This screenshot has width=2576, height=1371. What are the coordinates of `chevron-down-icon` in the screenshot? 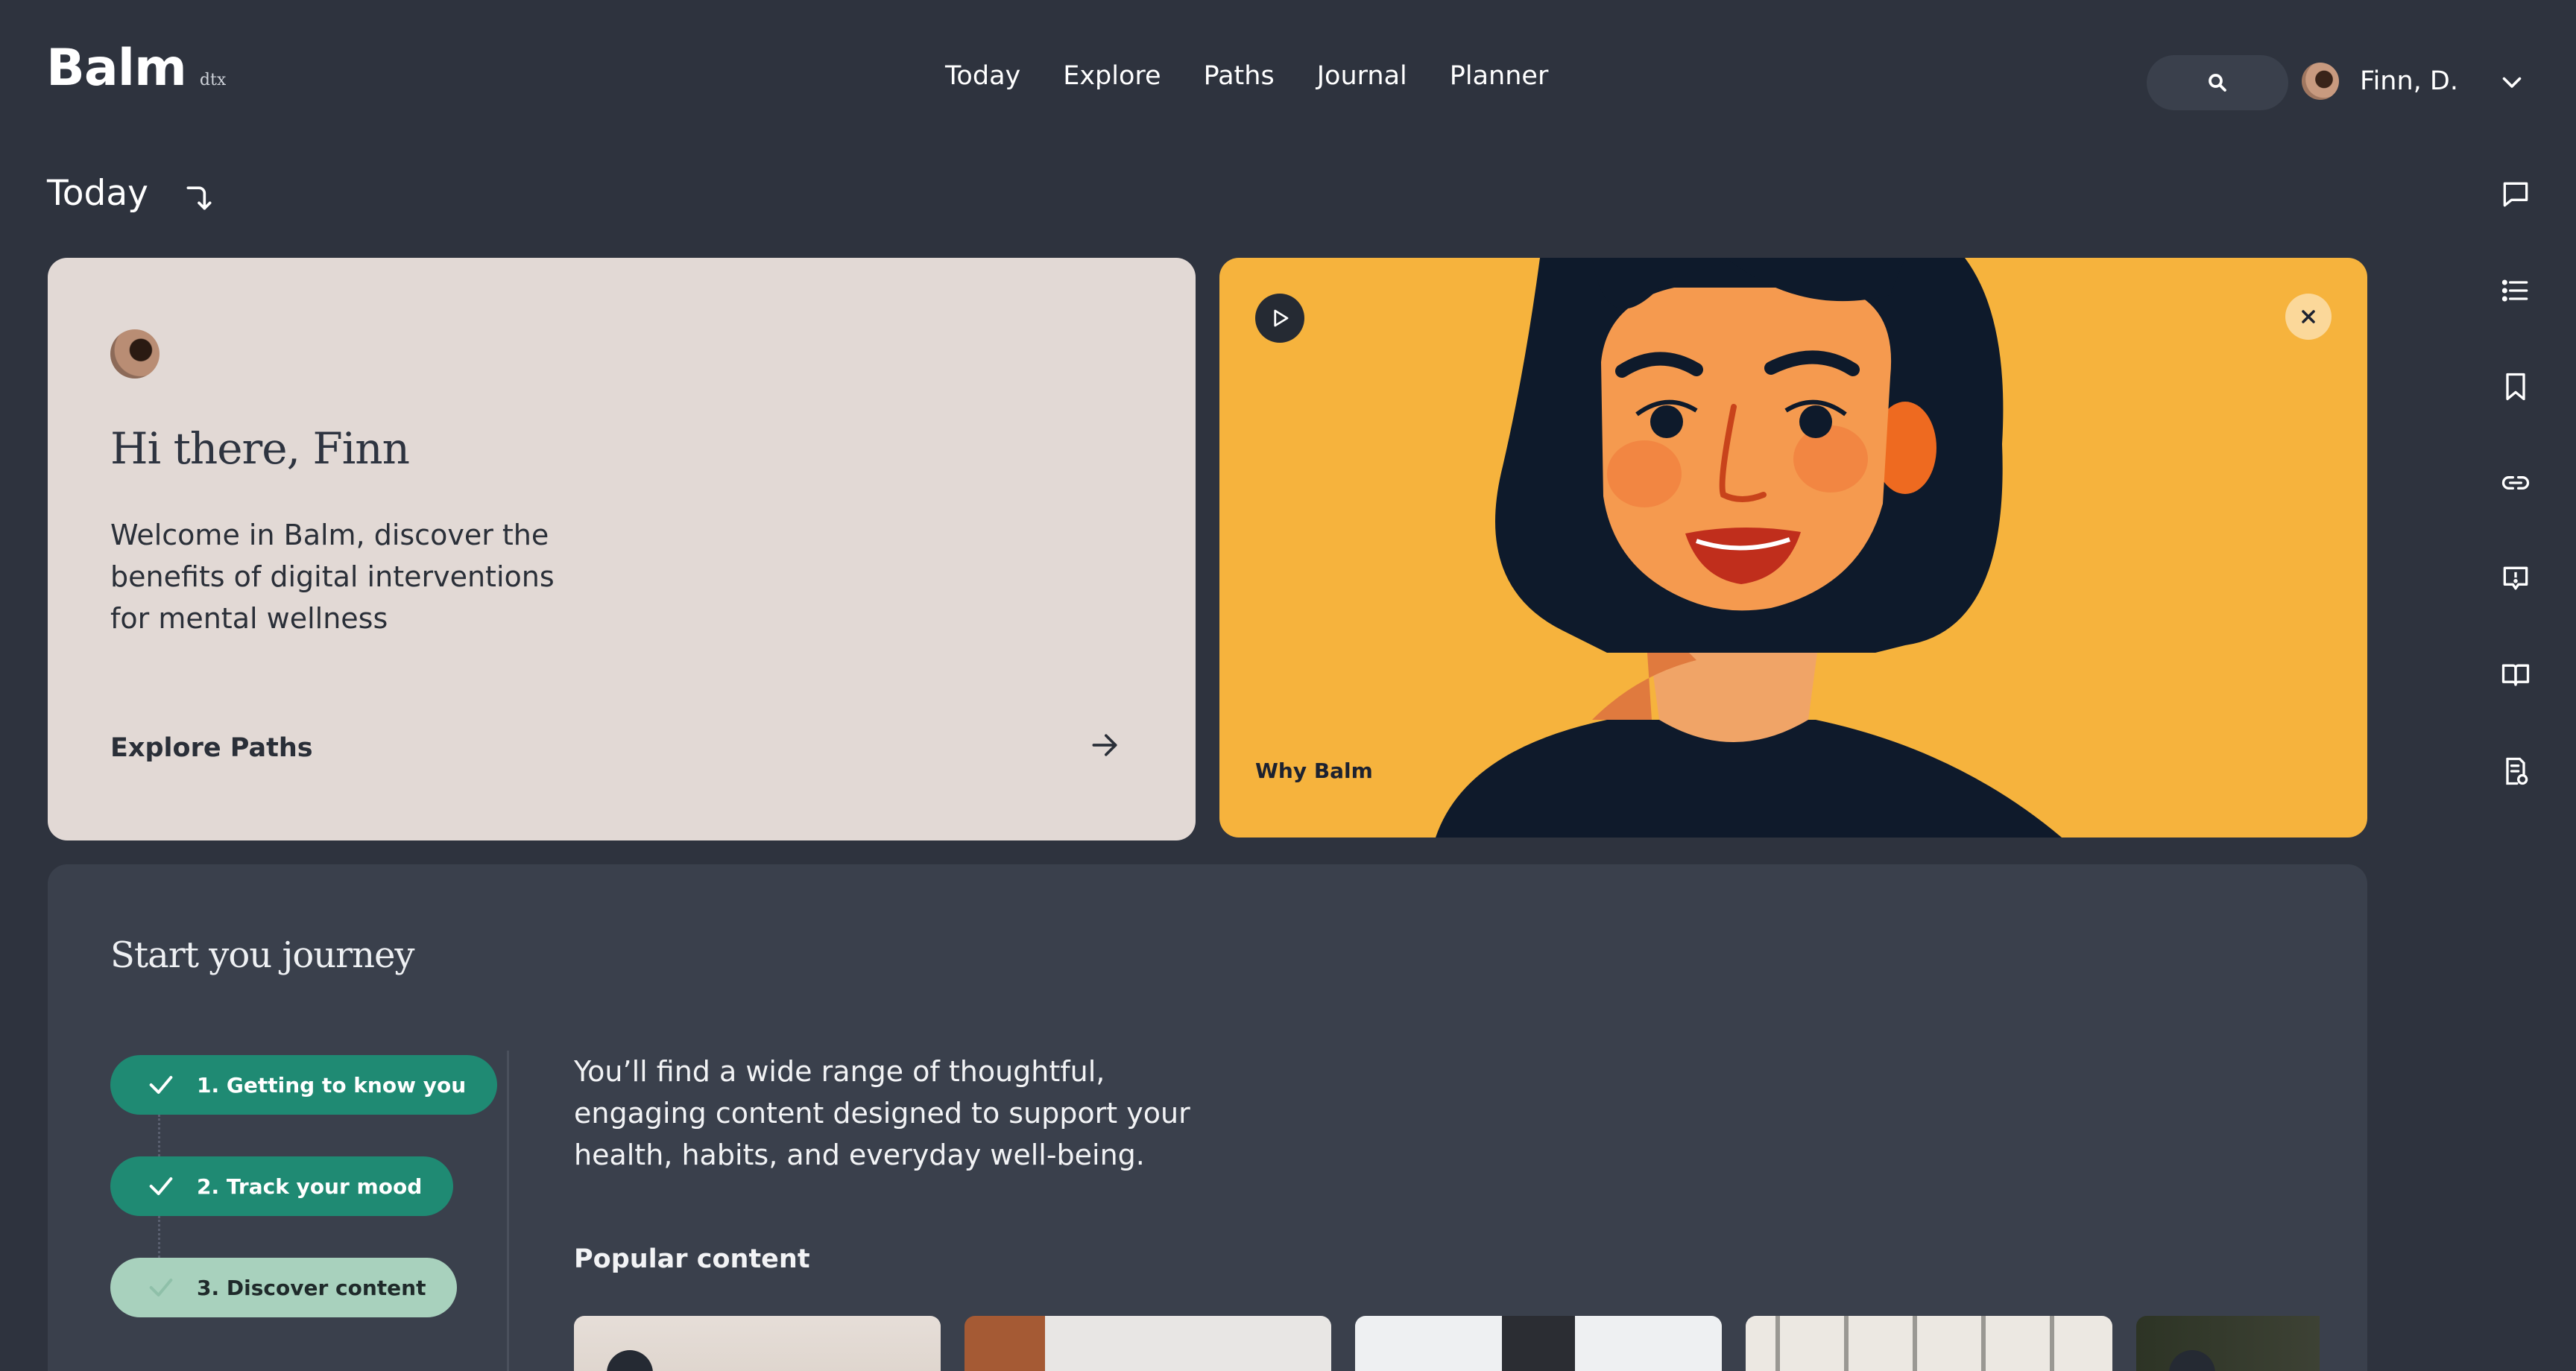 It's located at (2511, 82).